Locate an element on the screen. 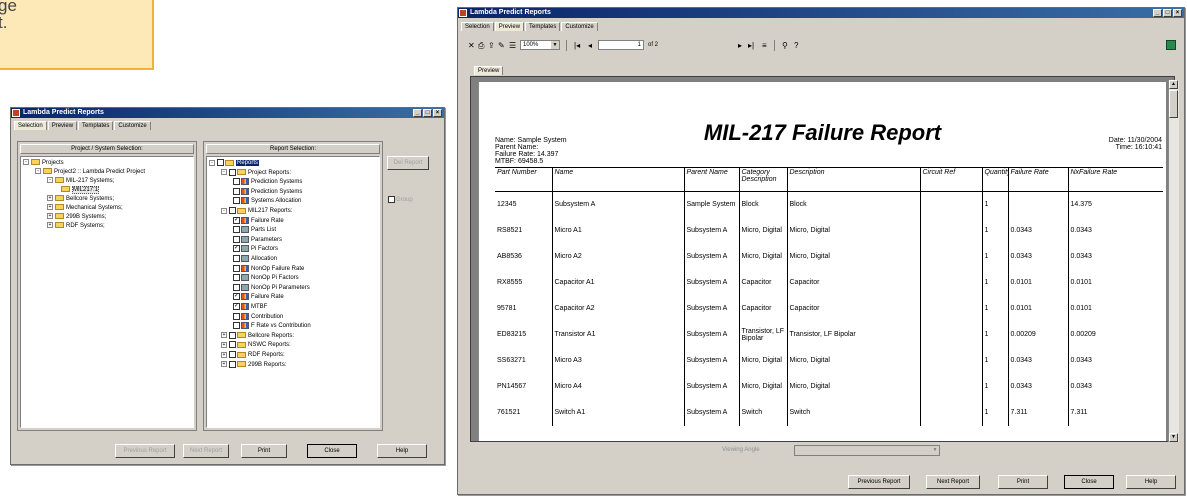  binoculars-icon: ⚲ is located at coordinates (785, 45).